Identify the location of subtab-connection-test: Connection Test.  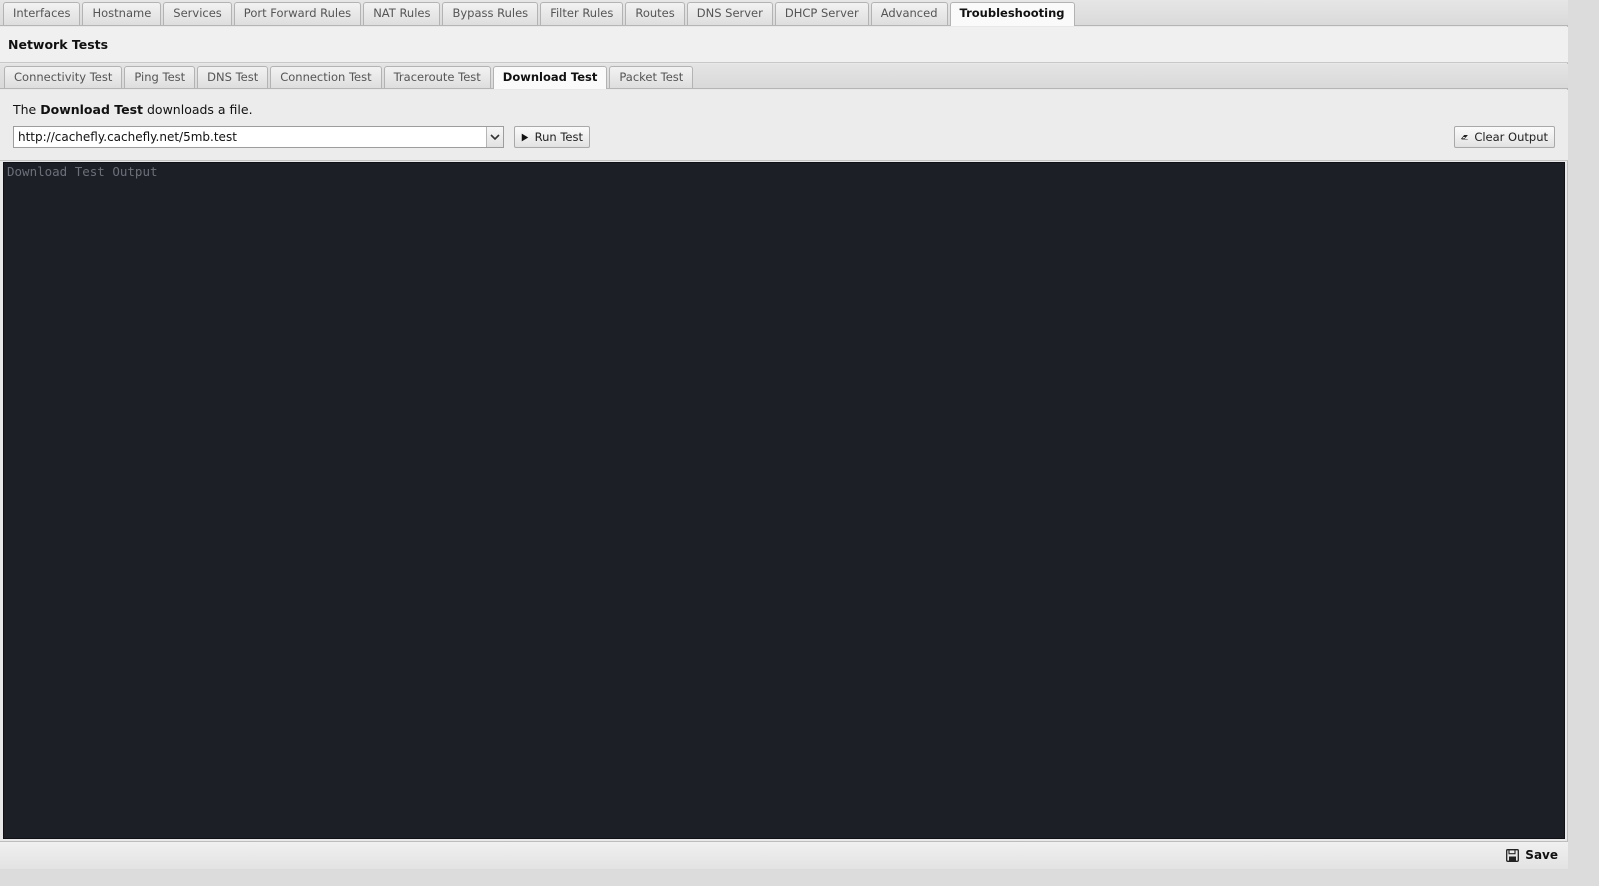
(326, 77).